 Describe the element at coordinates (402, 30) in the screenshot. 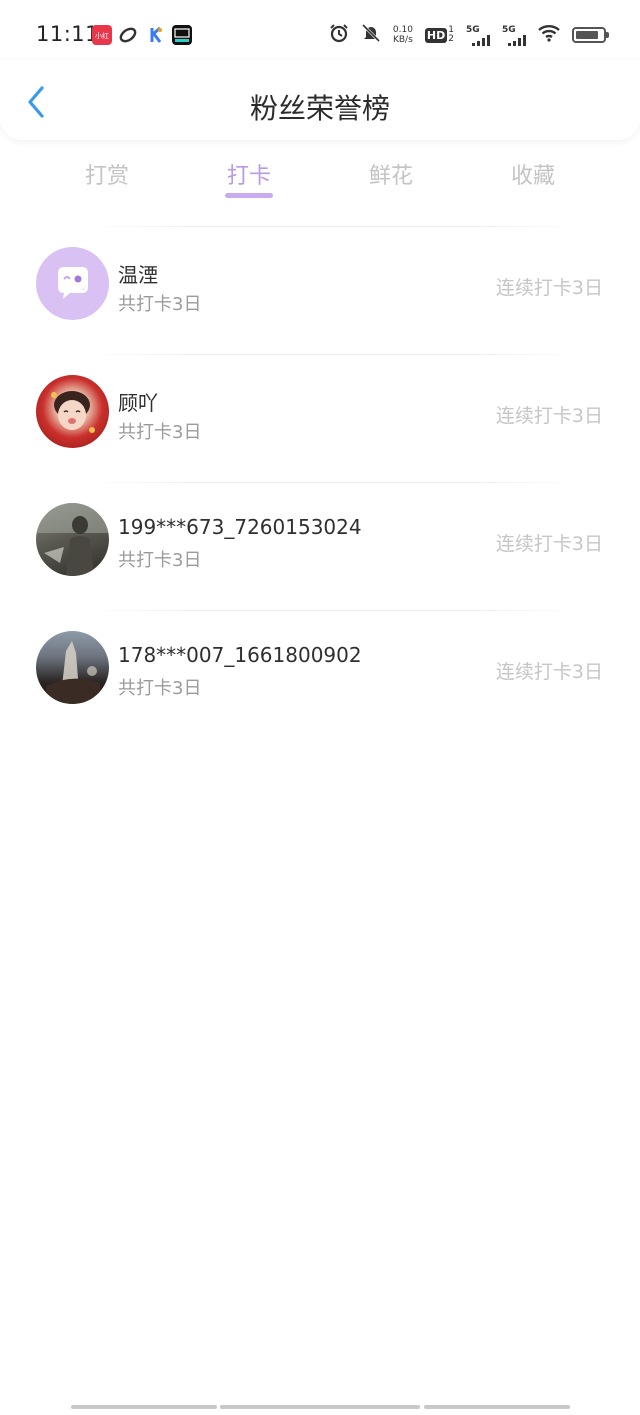

I see `network-speed-value: 0.10` at that location.